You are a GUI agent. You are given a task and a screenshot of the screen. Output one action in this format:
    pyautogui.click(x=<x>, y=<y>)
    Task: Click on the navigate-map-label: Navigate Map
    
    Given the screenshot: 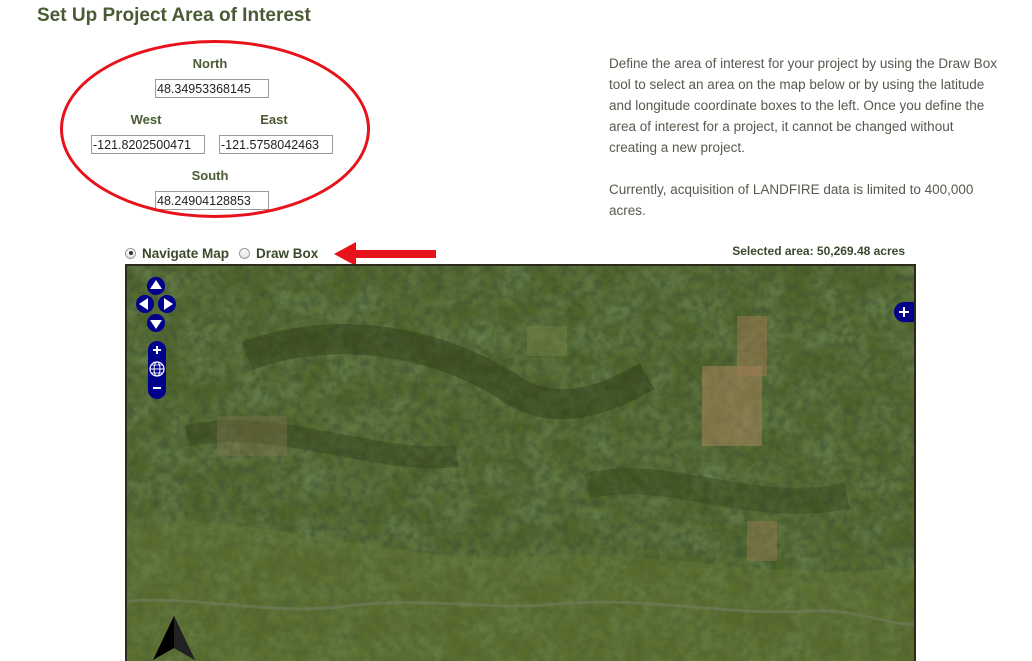 What is the action you would take?
    pyautogui.click(x=185, y=253)
    